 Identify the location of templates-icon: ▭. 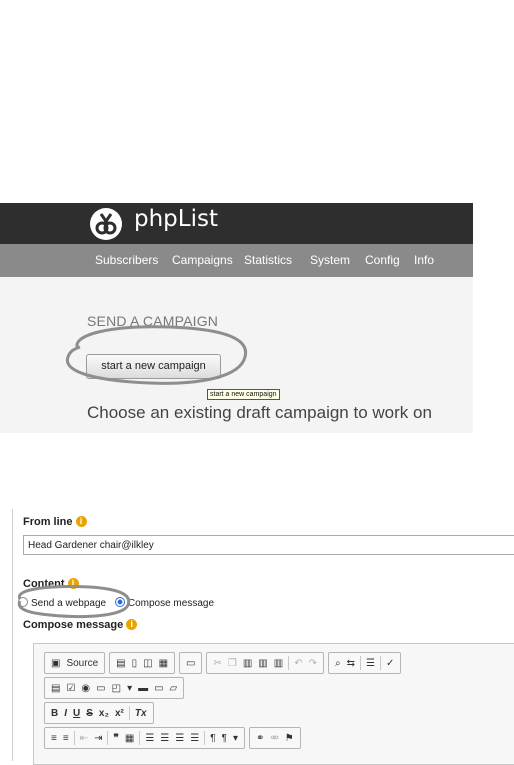
(190, 663).